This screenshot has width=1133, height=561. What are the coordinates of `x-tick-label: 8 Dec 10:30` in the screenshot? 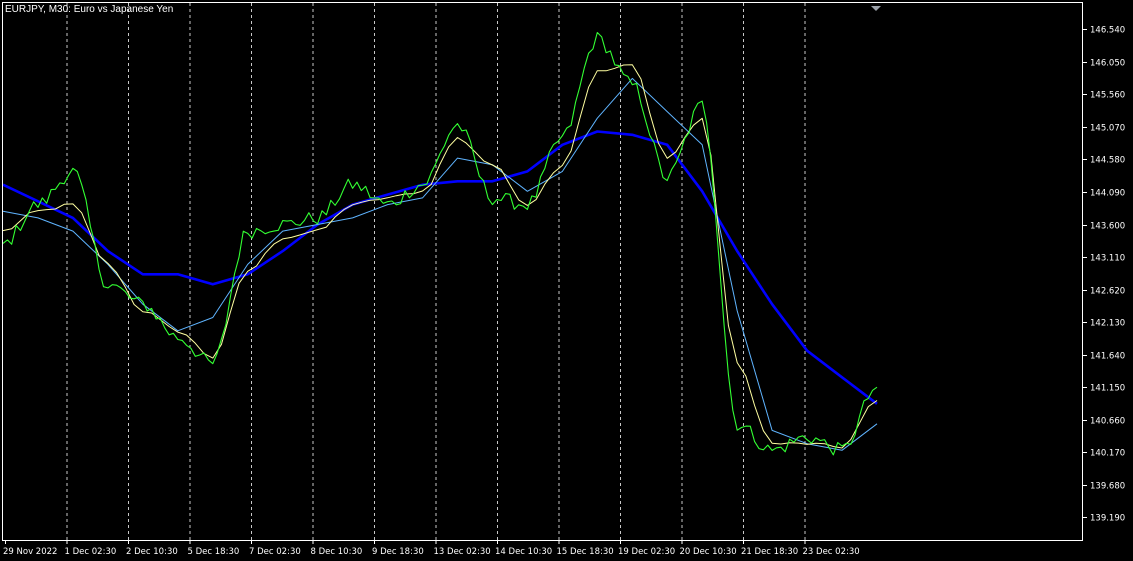 It's located at (337, 552).